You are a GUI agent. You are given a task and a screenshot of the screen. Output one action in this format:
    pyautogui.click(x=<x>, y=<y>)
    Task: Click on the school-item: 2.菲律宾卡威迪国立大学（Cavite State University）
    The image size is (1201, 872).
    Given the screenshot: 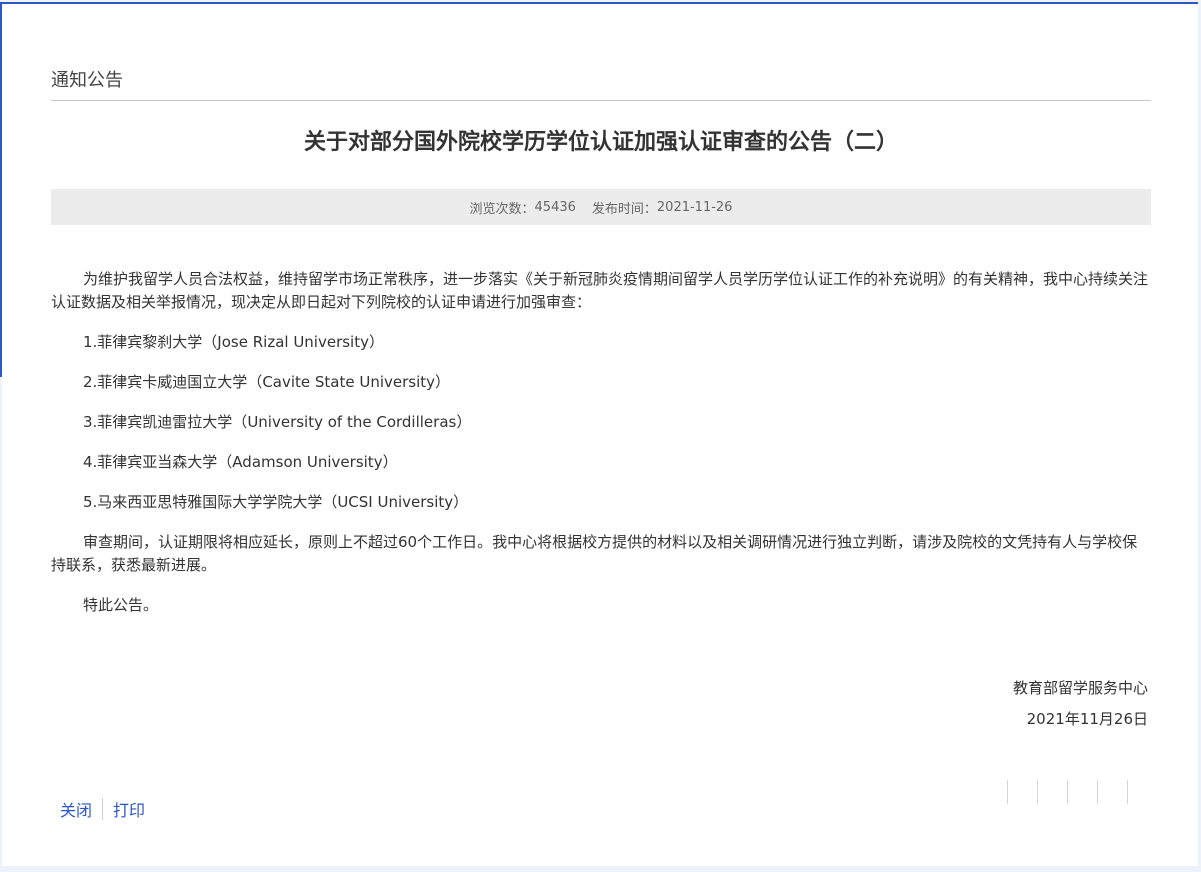 What is the action you would take?
    pyautogui.click(x=267, y=382)
    